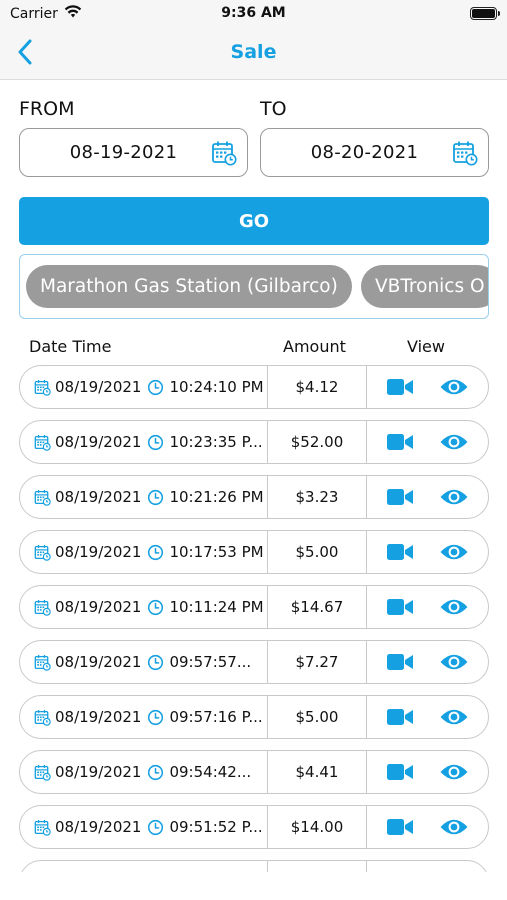  I want to click on sale-amount: $52.00, so click(317, 442).